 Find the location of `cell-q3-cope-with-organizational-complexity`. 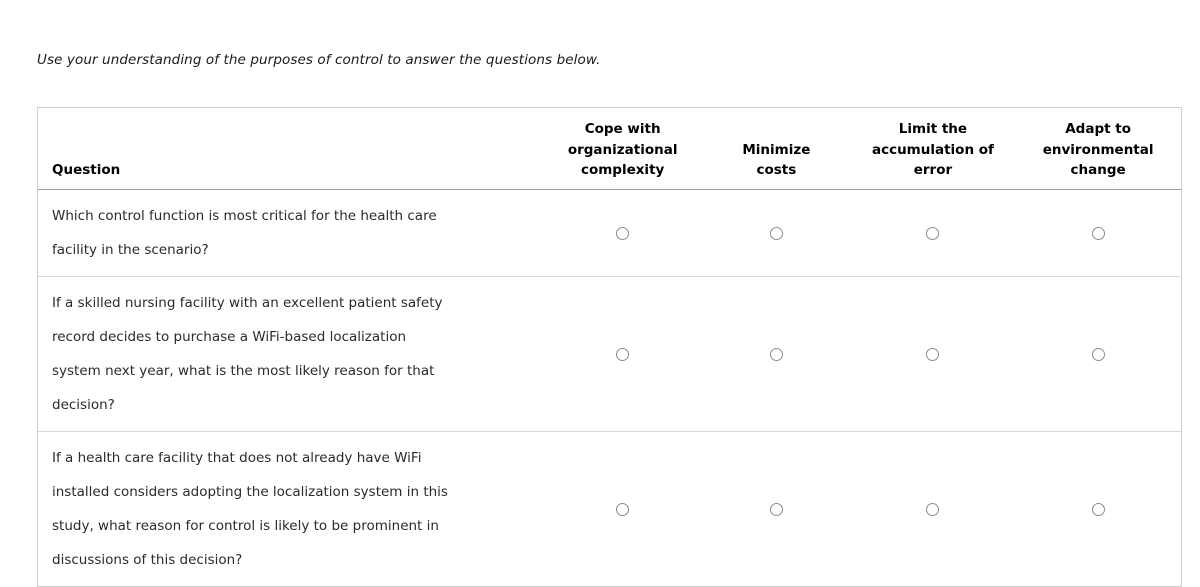

cell-q3-cope-with-organizational-complexity is located at coordinates (623, 508).